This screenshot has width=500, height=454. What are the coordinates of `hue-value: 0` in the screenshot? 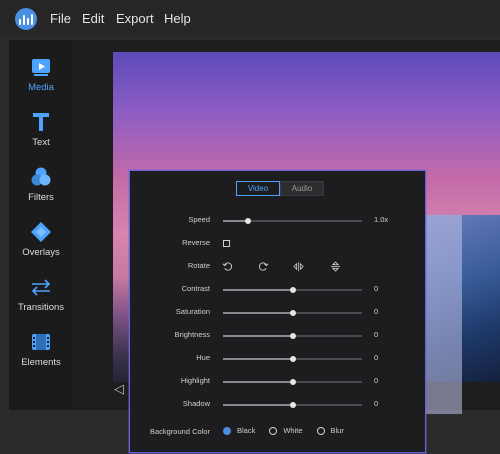 It's located at (376, 357).